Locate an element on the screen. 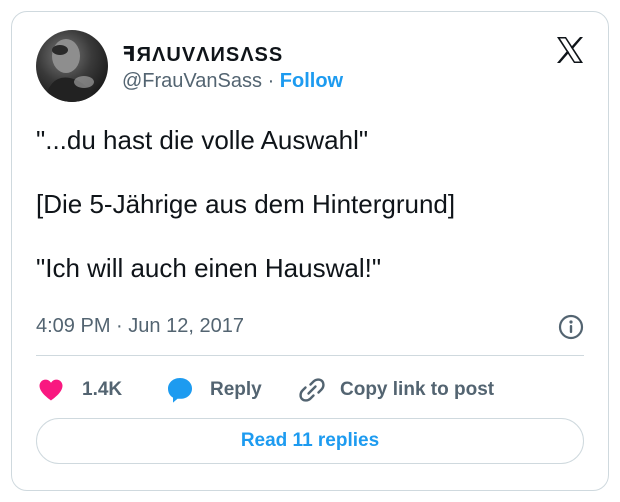 Image resolution: width=620 pixels, height=502 pixels. reply-button: Reply is located at coordinates (214, 390).